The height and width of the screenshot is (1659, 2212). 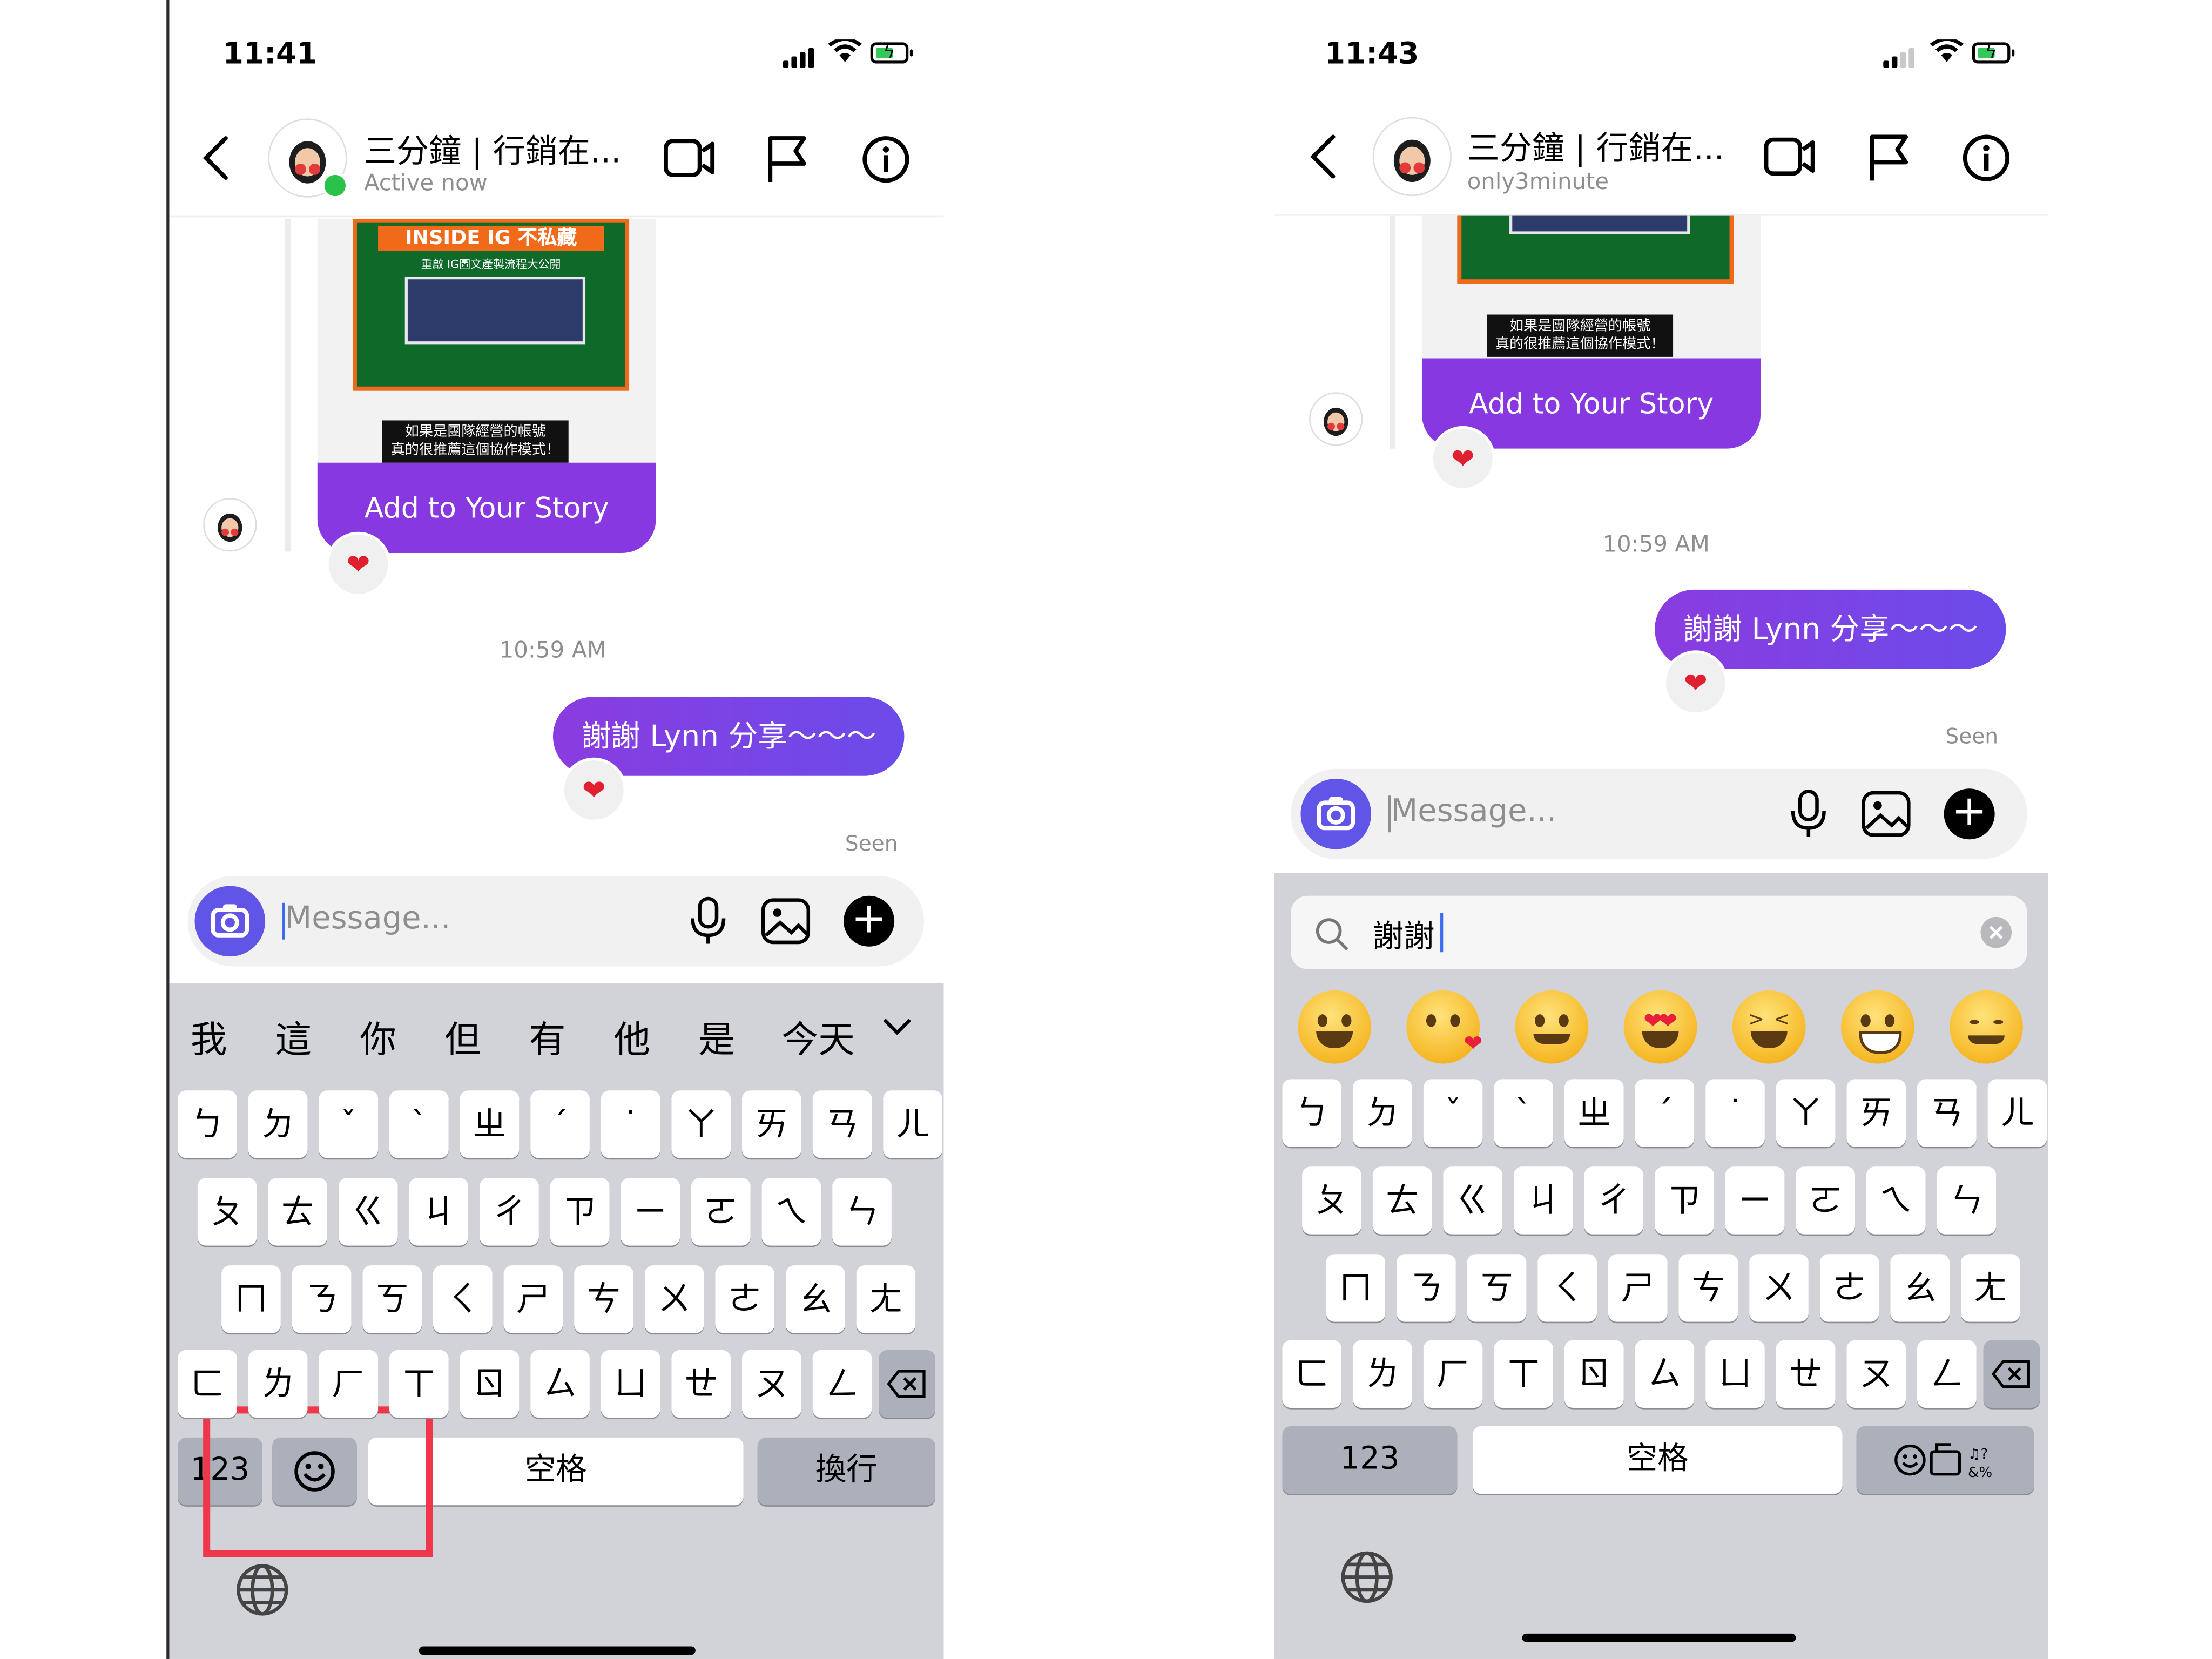 What do you see at coordinates (1370, 1460) in the screenshot?
I see `numbers-key: 123` at bounding box center [1370, 1460].